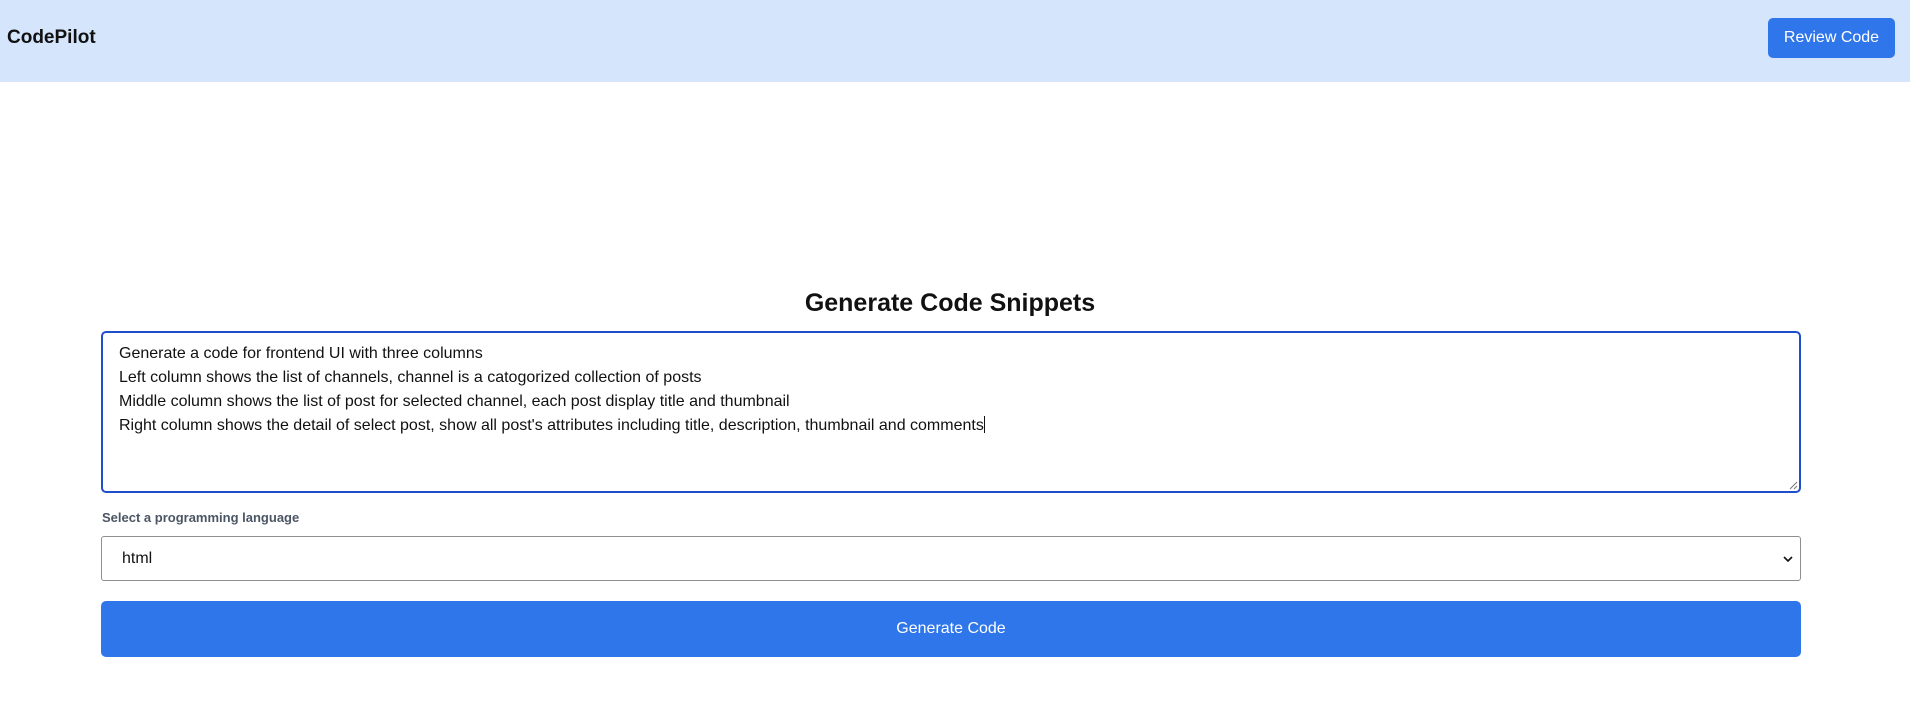  Describe the element at coordinates (984, 424) in the screenshot. I see `text-caret` at that location.